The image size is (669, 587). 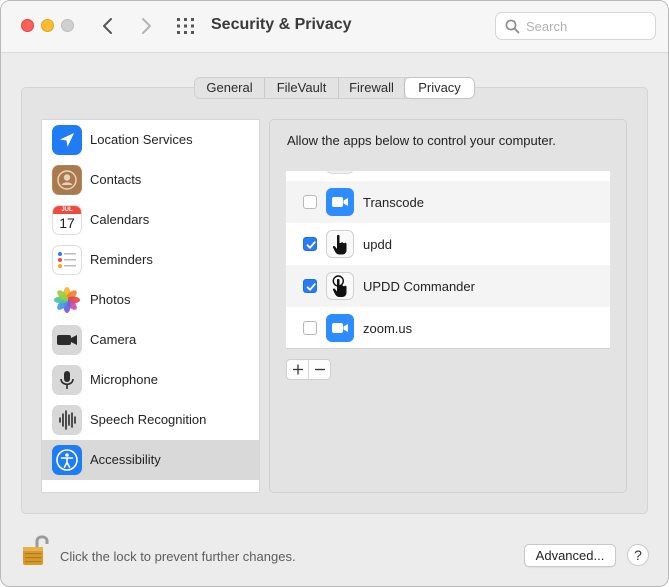 I want to click on updd-commander-checkbox, so click(x=310, y=286).